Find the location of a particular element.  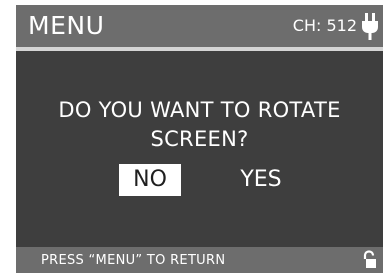

question-line-2: SCREEN? is located at coordinates (199, 139).